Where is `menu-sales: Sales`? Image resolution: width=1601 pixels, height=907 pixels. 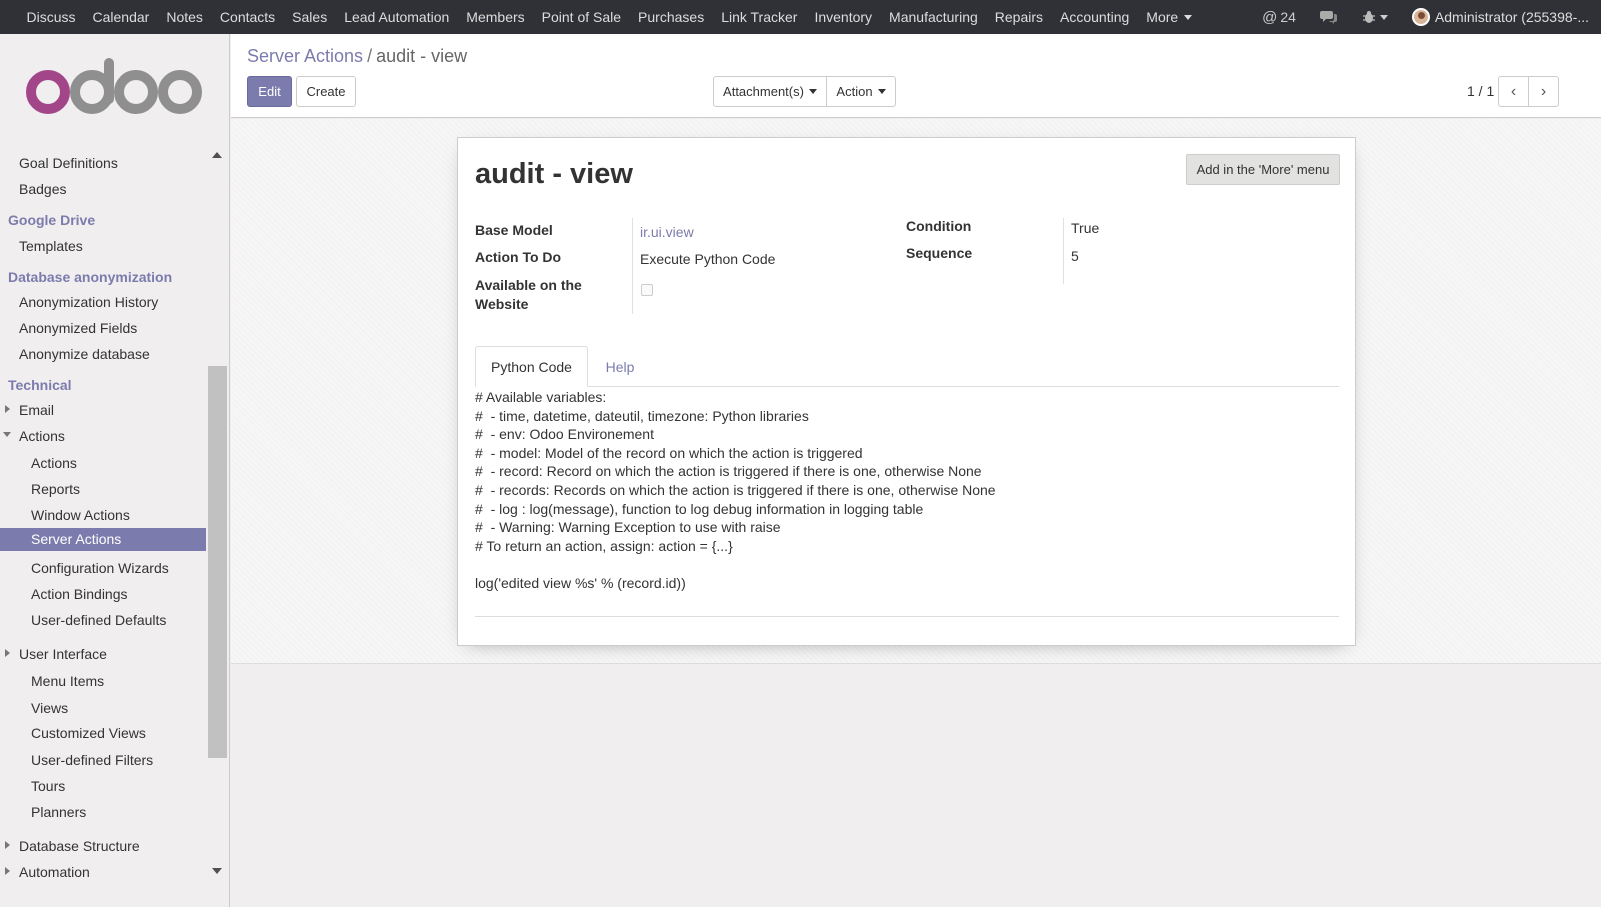
menu-sales: Sales is located at coordinates (310, 17).